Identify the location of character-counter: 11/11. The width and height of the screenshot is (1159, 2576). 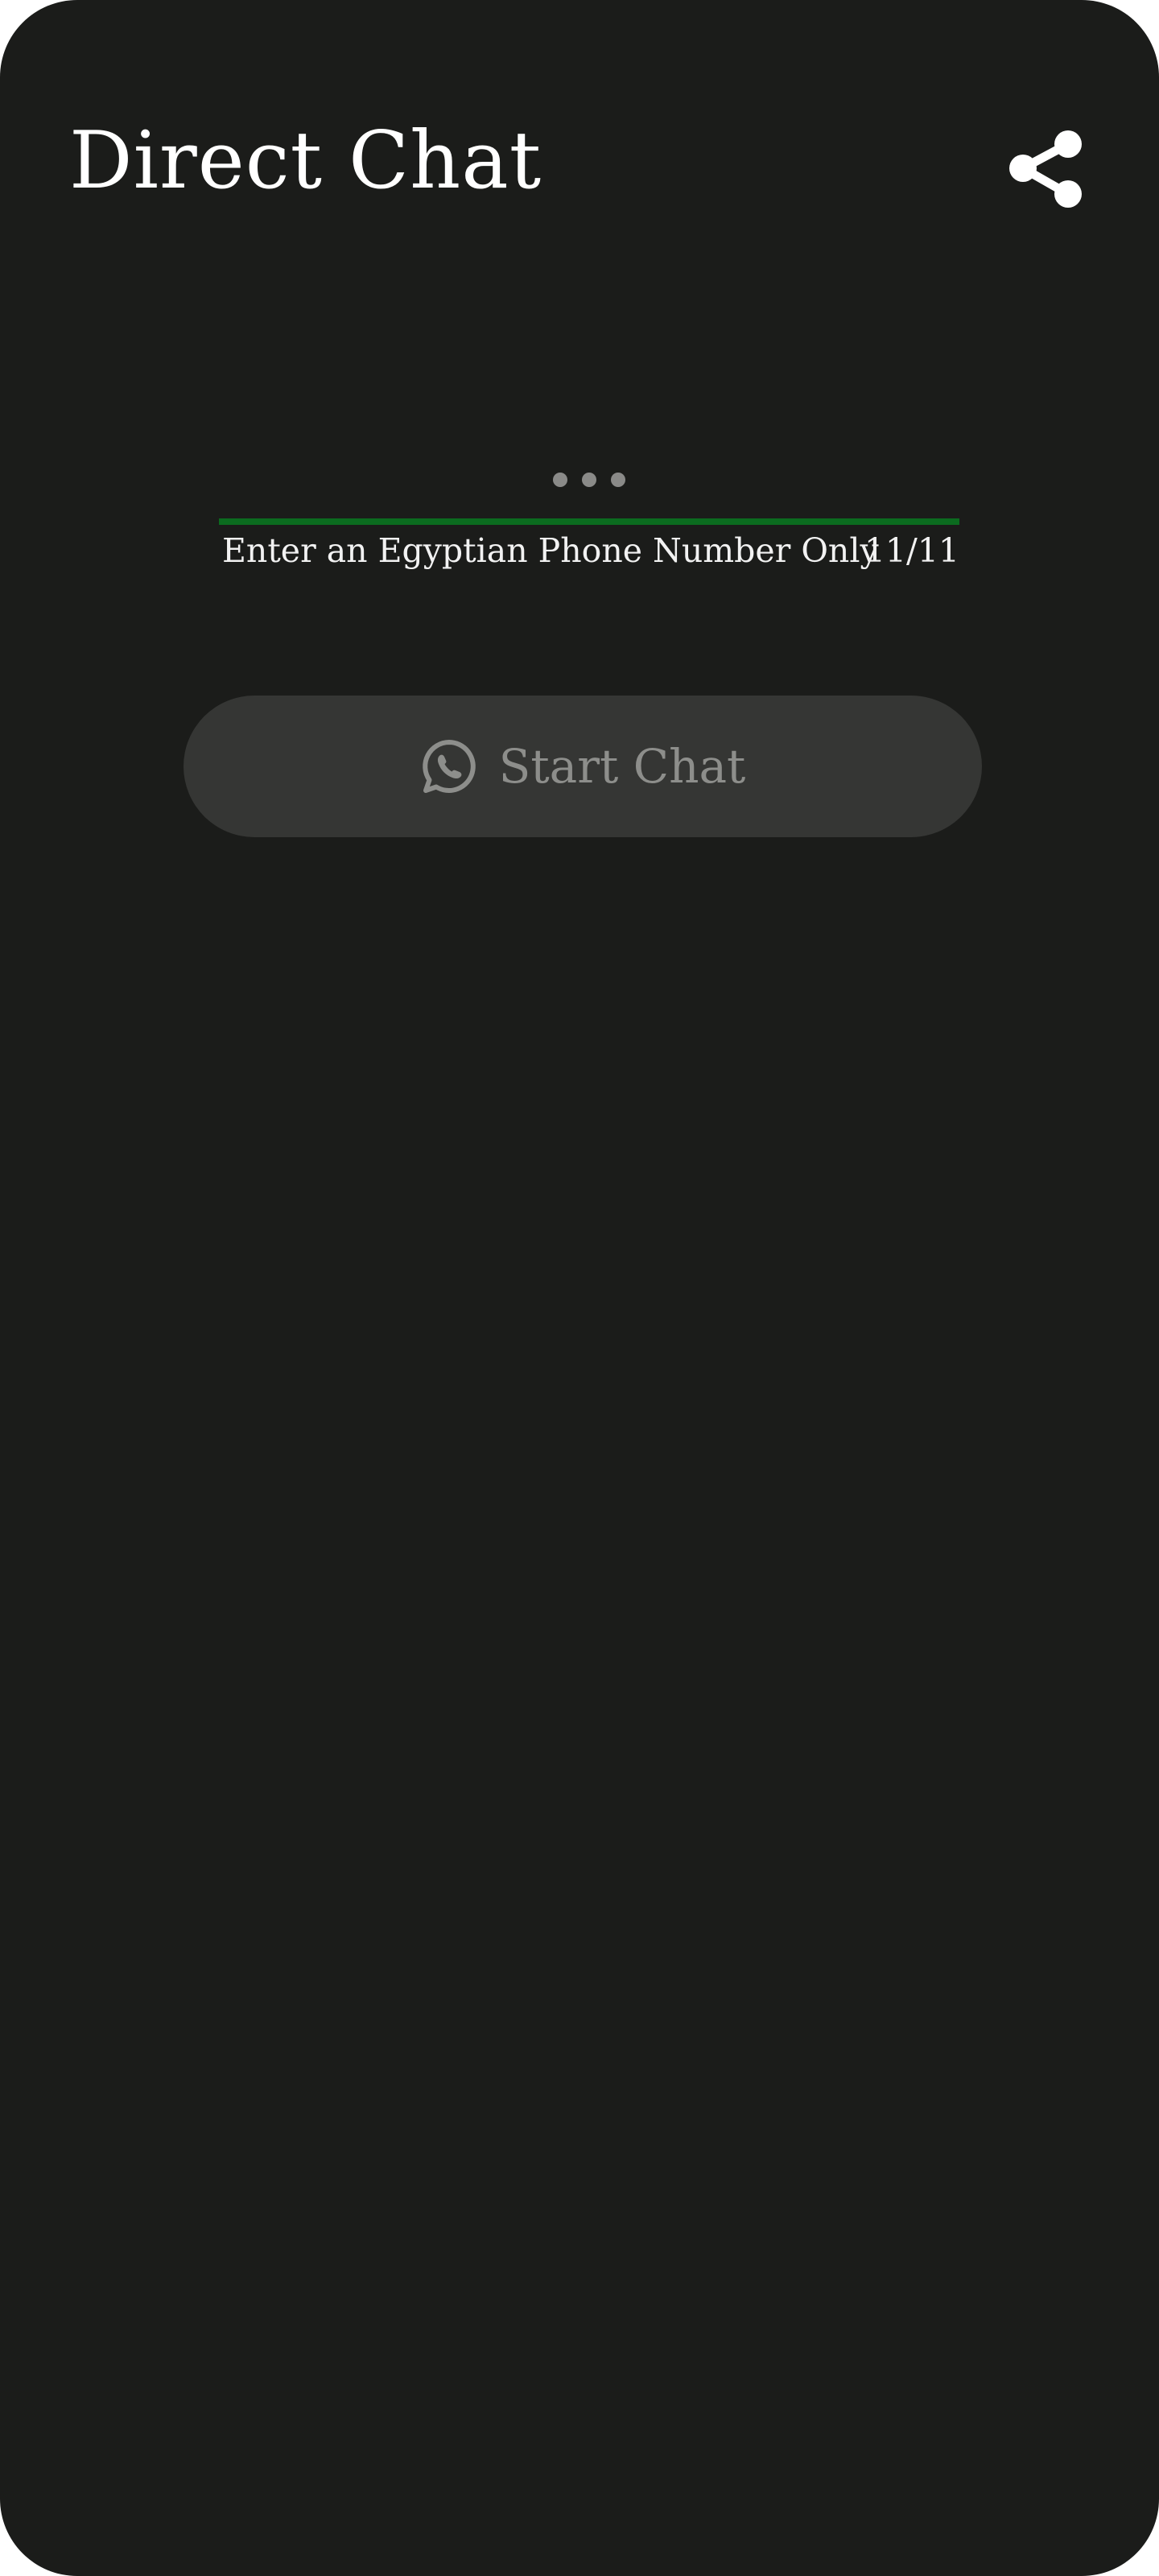
(911, 550).